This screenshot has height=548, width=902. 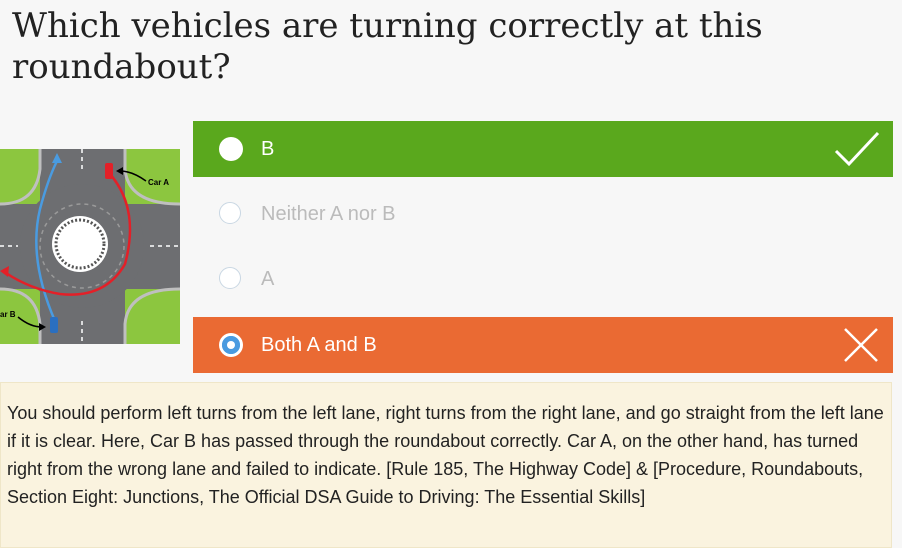 What do you see at coordinates (90, 246) in the screenshot?
I see `roundabout-diagram: Car A ar B` at bounding box center [90, 246].